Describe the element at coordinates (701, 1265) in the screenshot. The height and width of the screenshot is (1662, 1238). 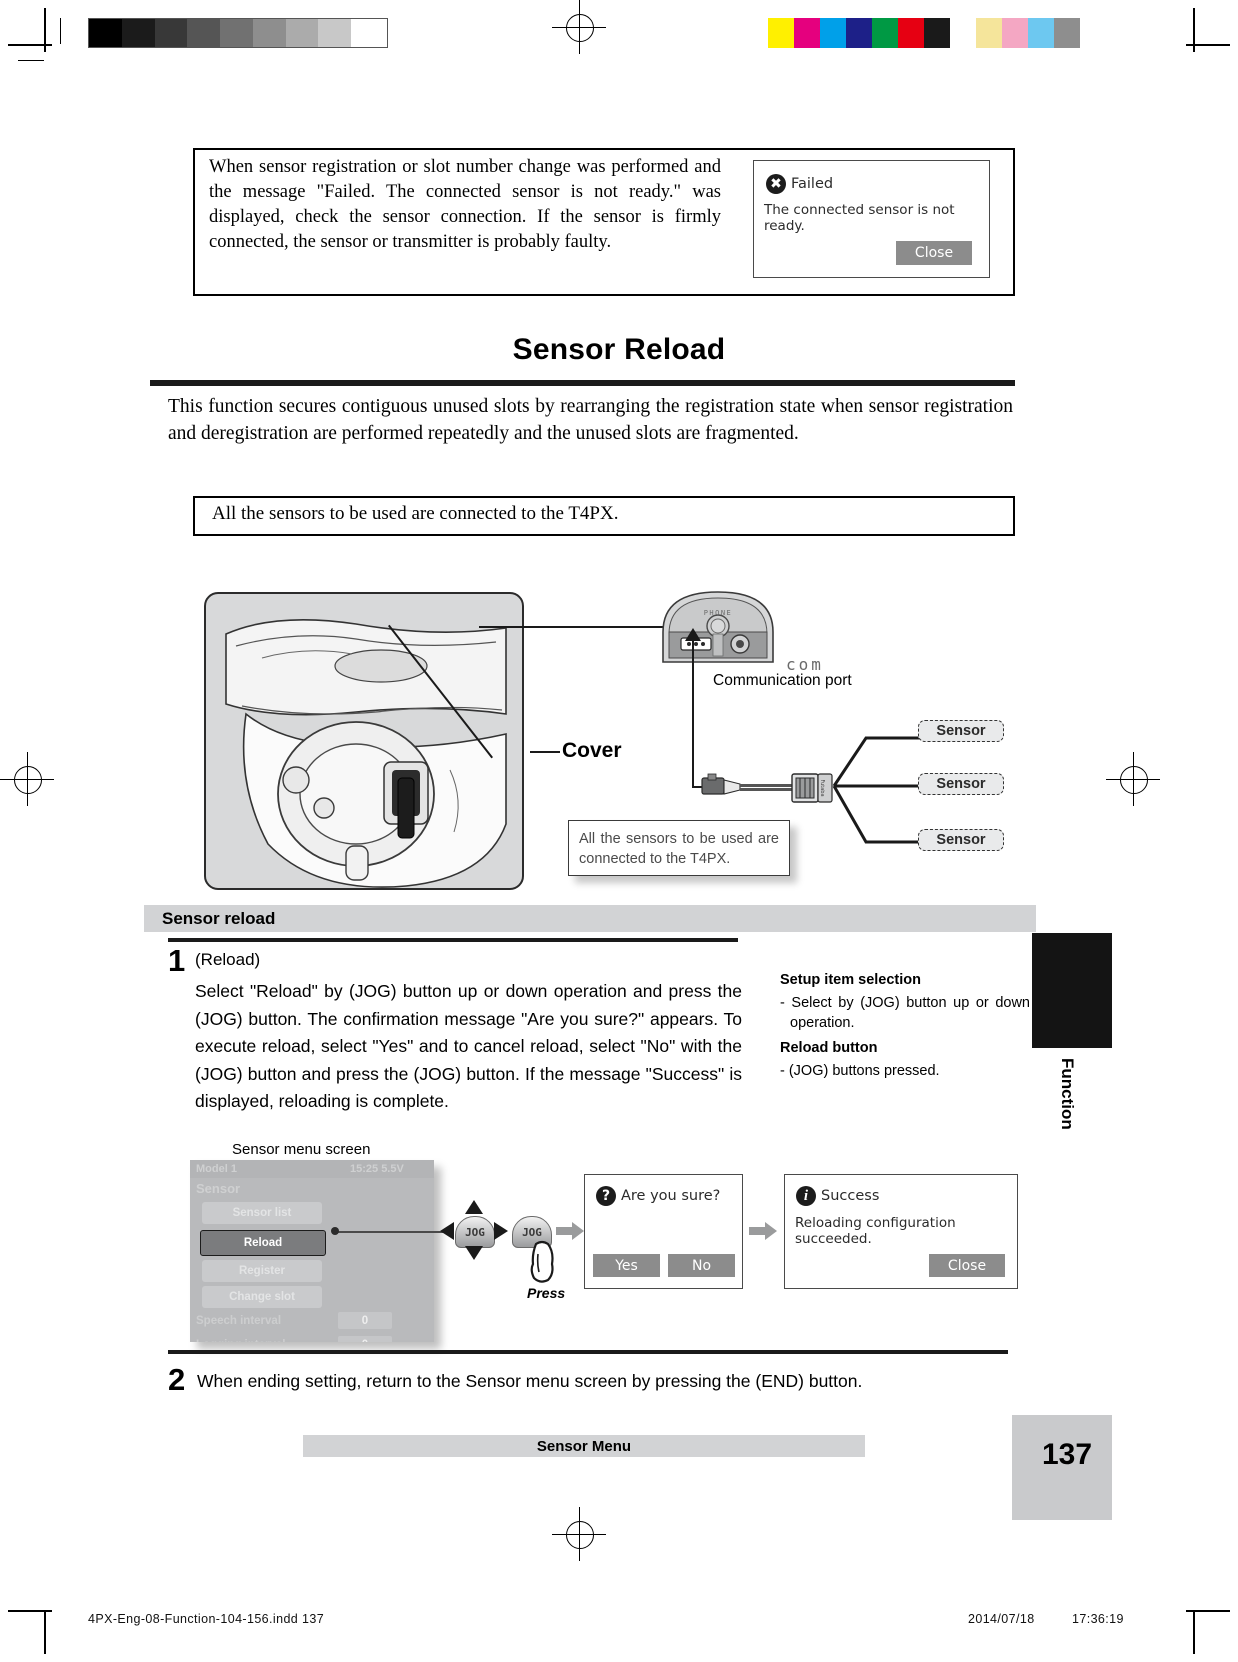
I see `confirm-dialog-no-button: No` at that location.